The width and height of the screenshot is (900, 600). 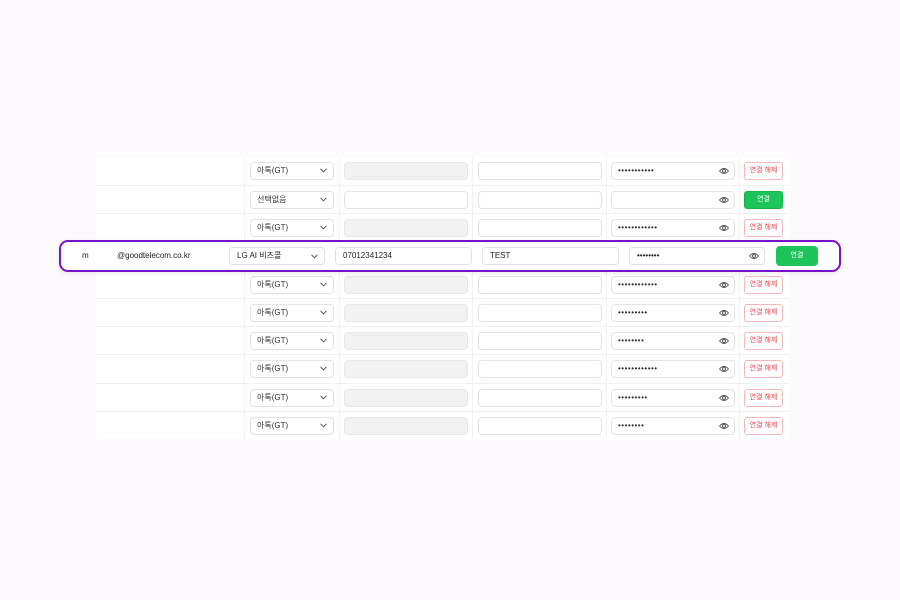 What do you see at coordinates (636, 170) in the screenshot?
I see `password-mask: •••••••••••` at bounding box center [636, 170].